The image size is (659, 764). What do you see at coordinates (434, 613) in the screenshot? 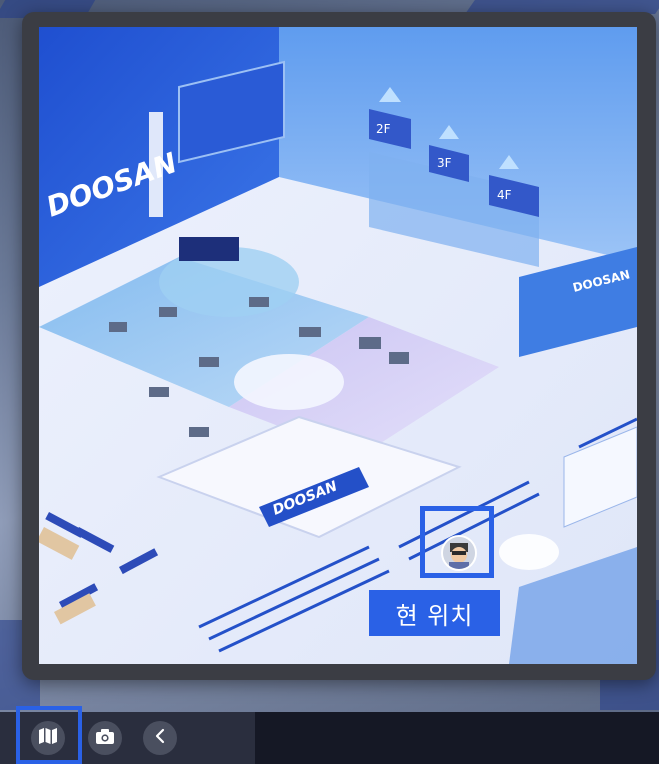
I see `current-location-label: 현 위치` at bounding box center [434, 613].